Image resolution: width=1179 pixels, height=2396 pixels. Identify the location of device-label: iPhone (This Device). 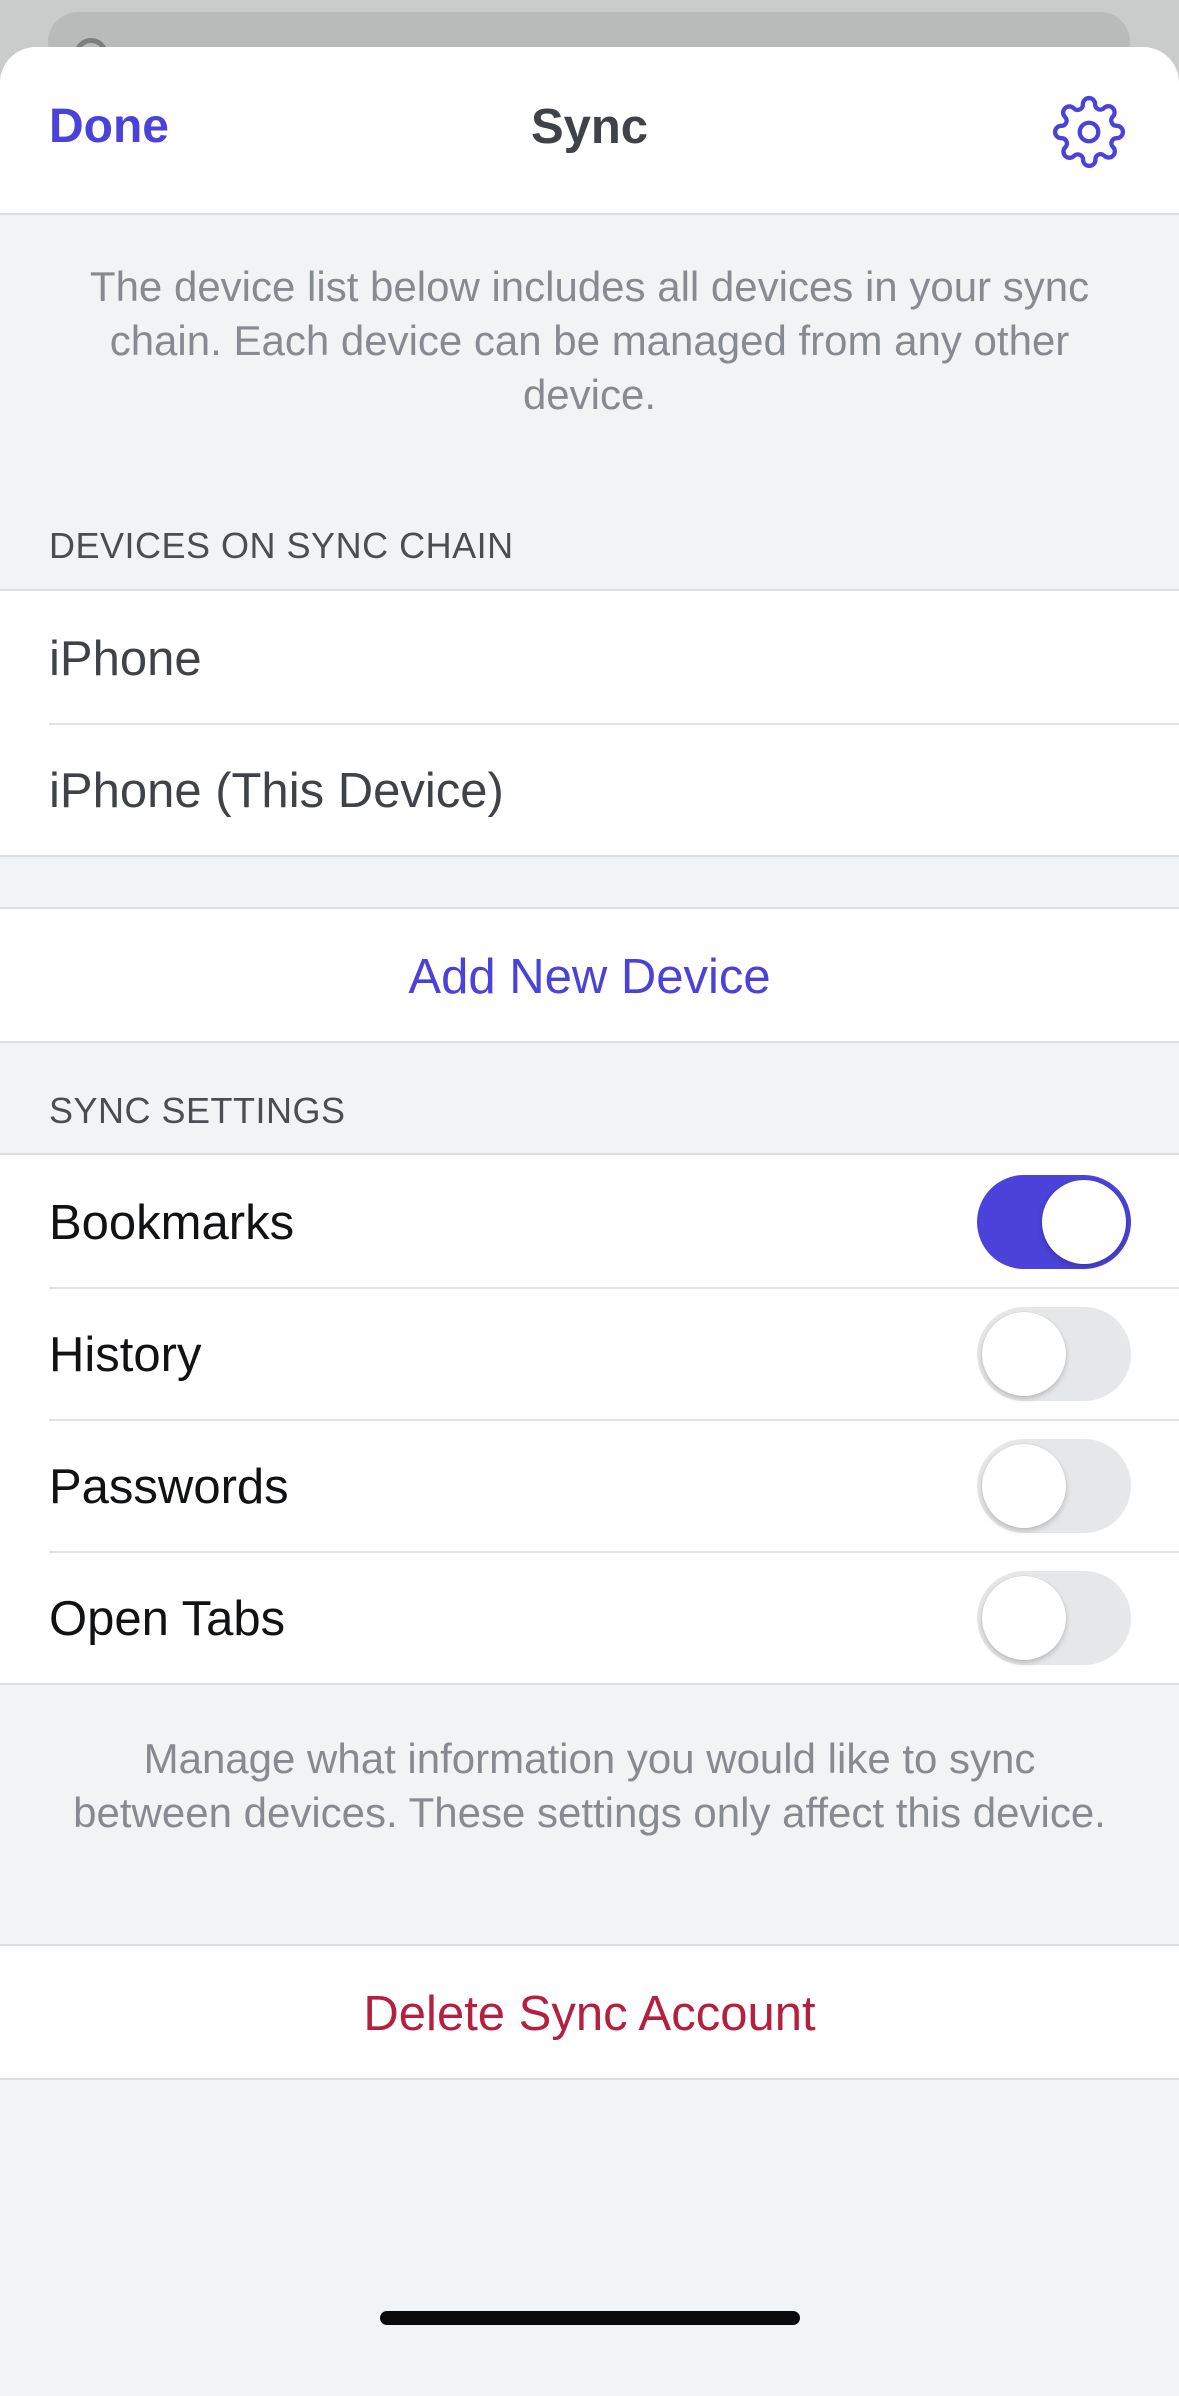
(276, 791).